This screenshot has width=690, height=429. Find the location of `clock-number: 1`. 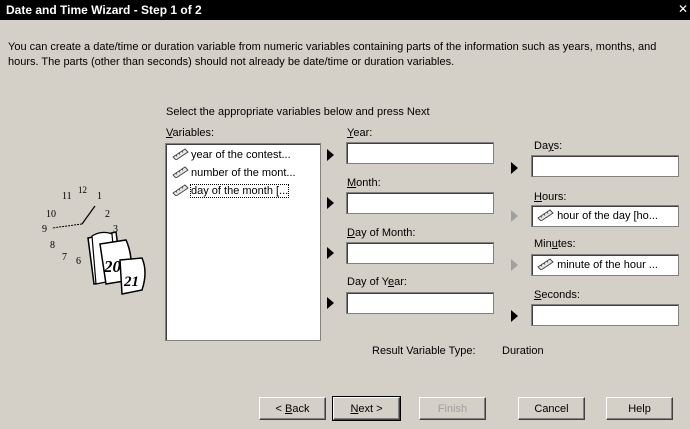

clock-number: 1 is located at coordinates (99, 196).